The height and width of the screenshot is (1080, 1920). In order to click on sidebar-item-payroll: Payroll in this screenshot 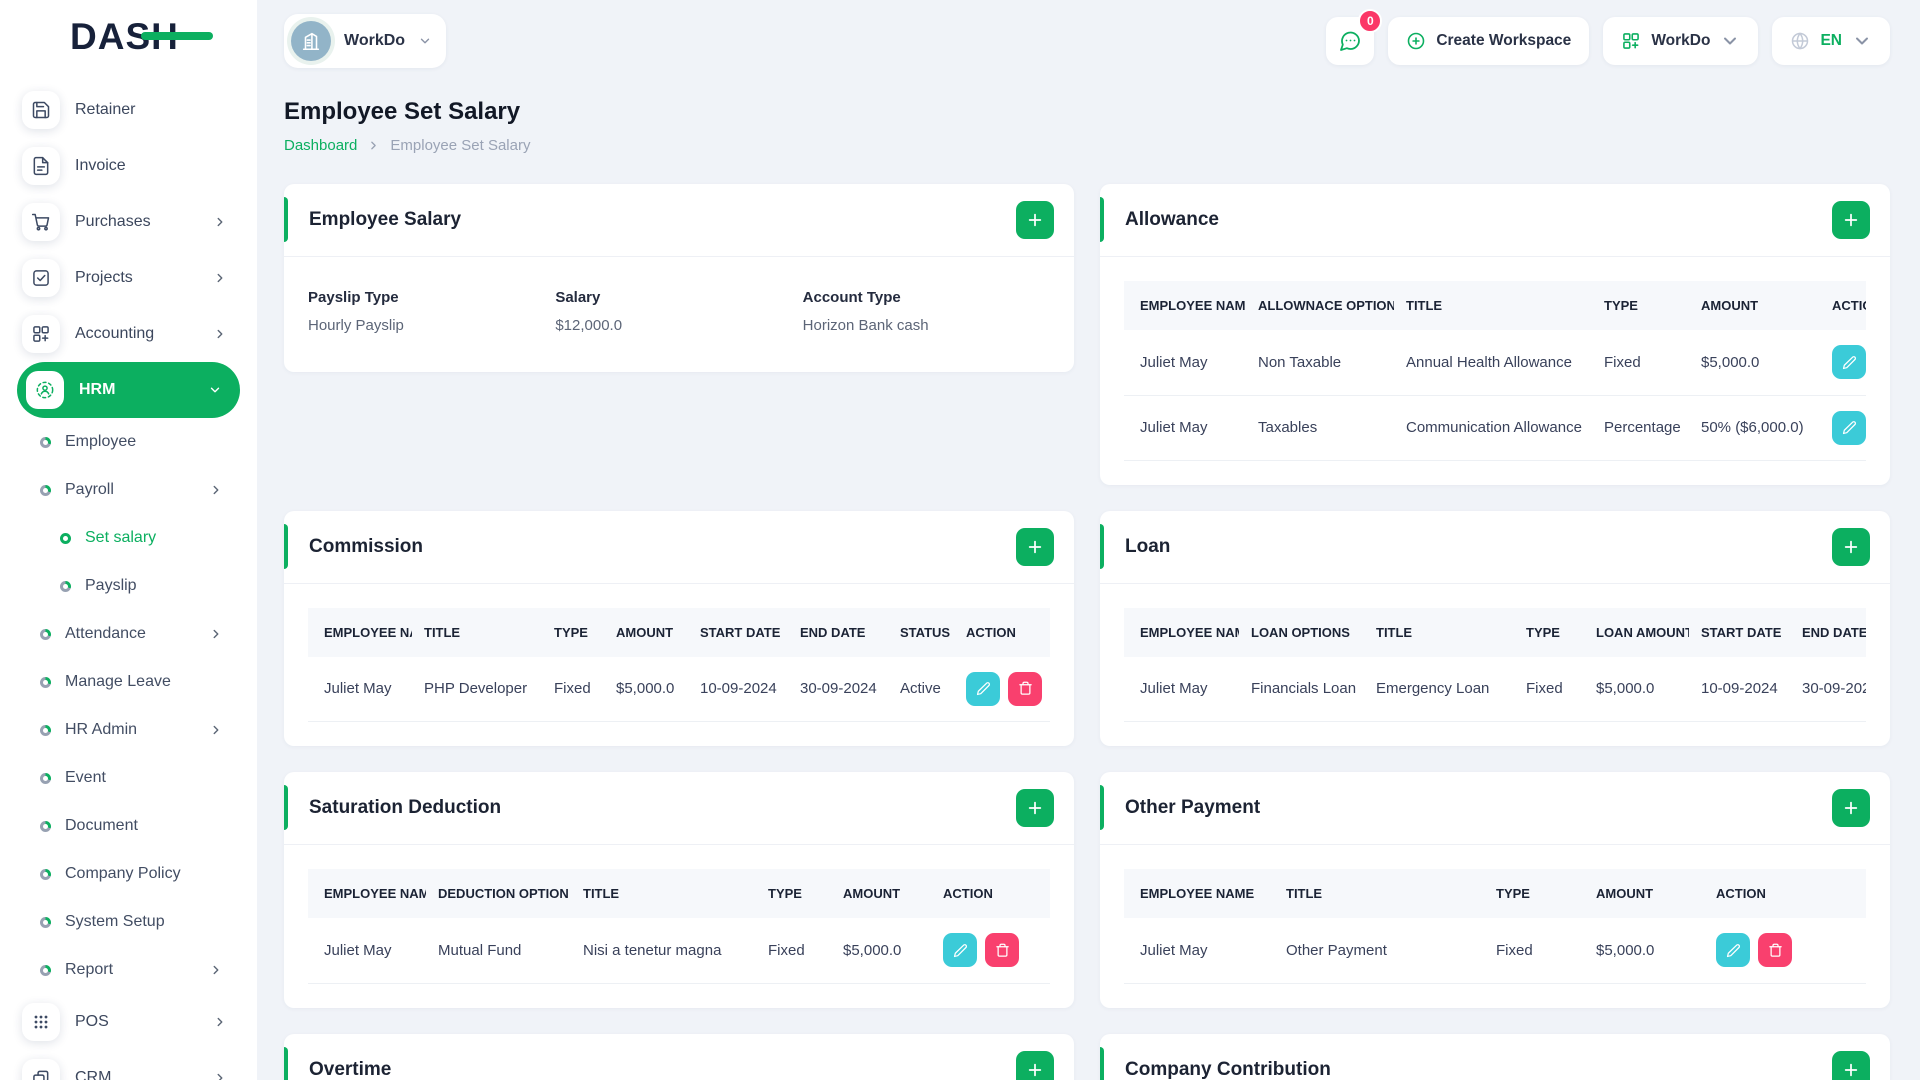, I will do `click(128, 490)`.